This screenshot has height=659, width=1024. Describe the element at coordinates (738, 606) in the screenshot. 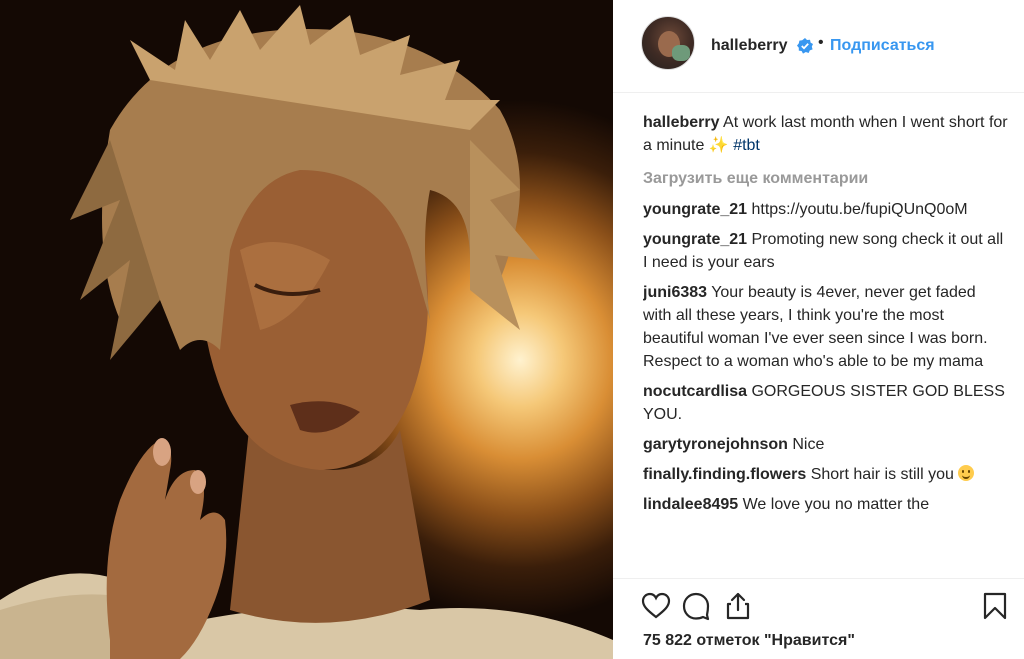

I see `share-icon` at that location.